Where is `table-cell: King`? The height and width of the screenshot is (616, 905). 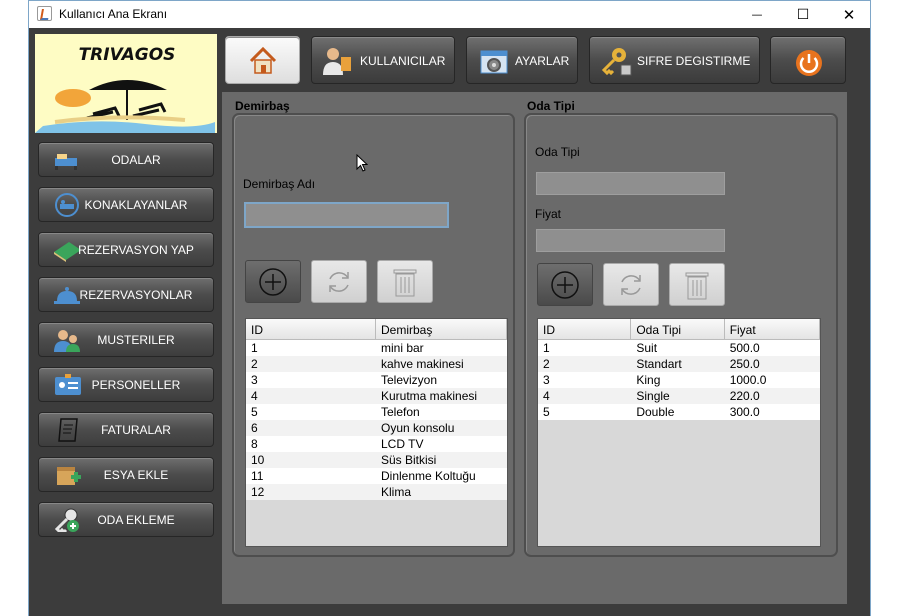 table-cell: King is located at coordinates (648, 380).